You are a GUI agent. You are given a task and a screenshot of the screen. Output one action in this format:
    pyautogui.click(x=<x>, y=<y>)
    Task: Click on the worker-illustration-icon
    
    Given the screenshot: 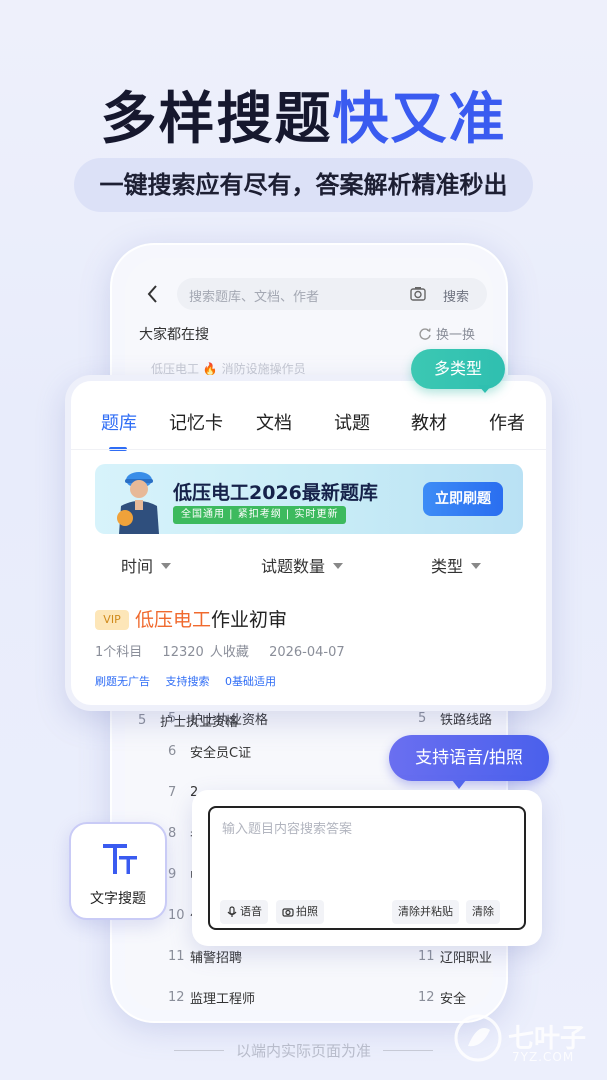 What is the action you would take?
    pyautogui.click(x=138, y=503)
    